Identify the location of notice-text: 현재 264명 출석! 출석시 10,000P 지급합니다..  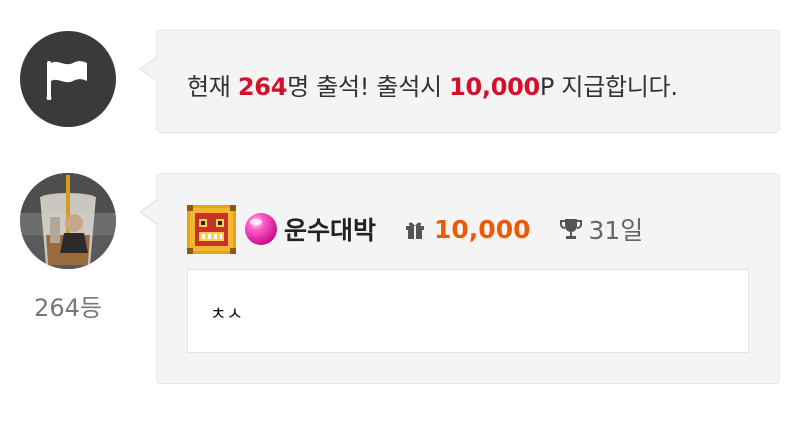
(432, 84).